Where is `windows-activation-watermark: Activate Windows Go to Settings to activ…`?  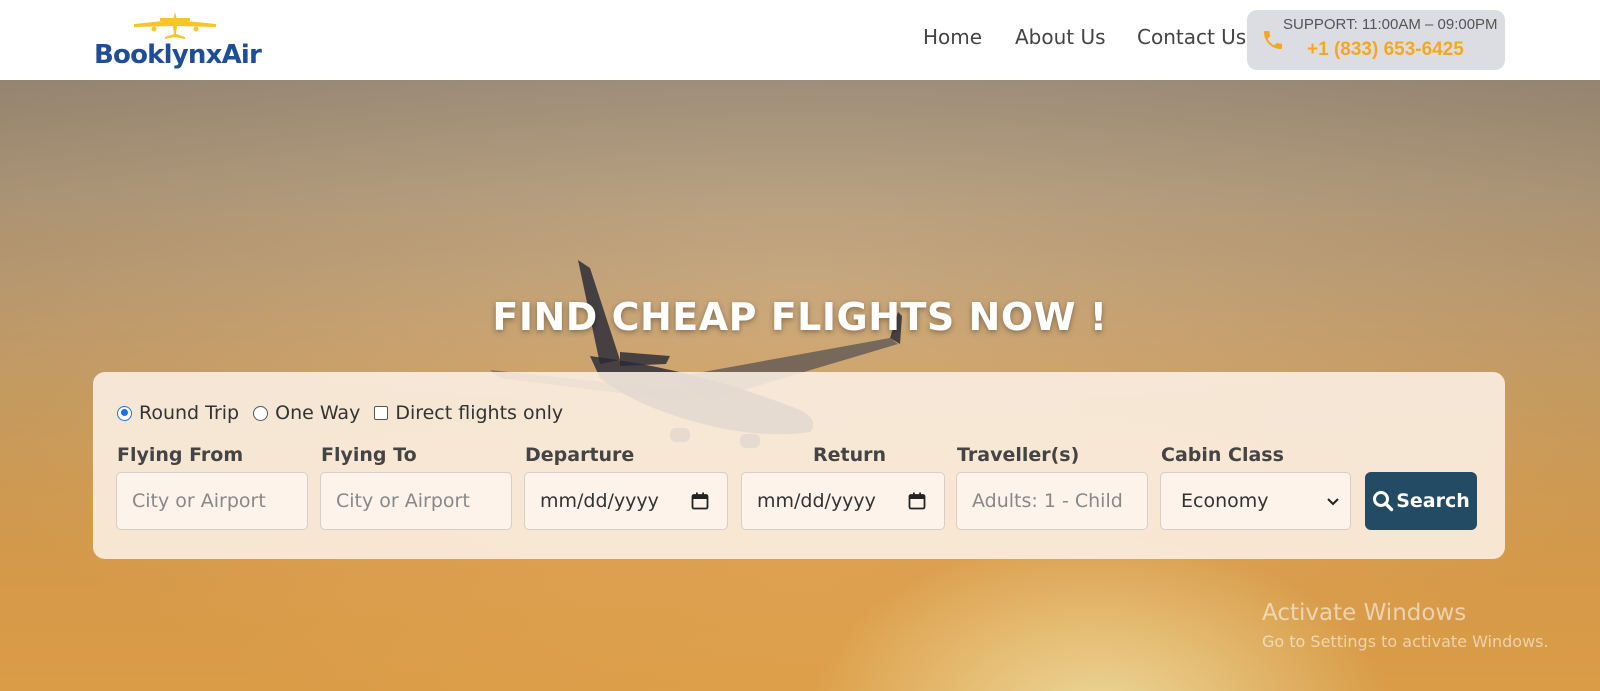
windows-activation-watermark: Activate Windows Go to Settings to activ… is located at coordinates (1405, 625).